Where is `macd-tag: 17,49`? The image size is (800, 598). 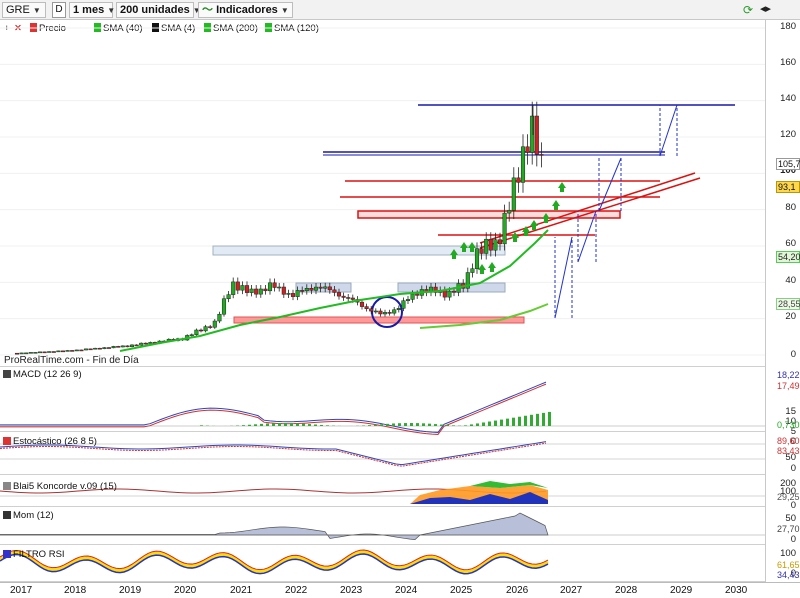
macd-tag: 17,49 is located at coordinates (788, 386).